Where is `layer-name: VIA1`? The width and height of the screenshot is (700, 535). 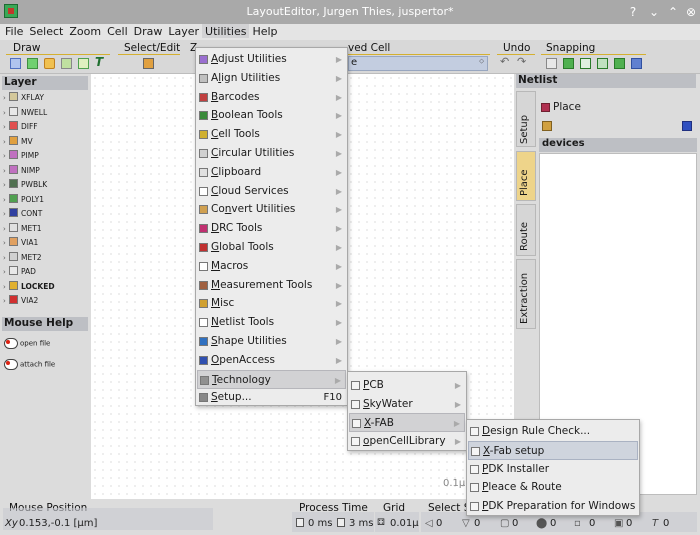
layer-name: VIA1 is located at coordinates (30, 242).